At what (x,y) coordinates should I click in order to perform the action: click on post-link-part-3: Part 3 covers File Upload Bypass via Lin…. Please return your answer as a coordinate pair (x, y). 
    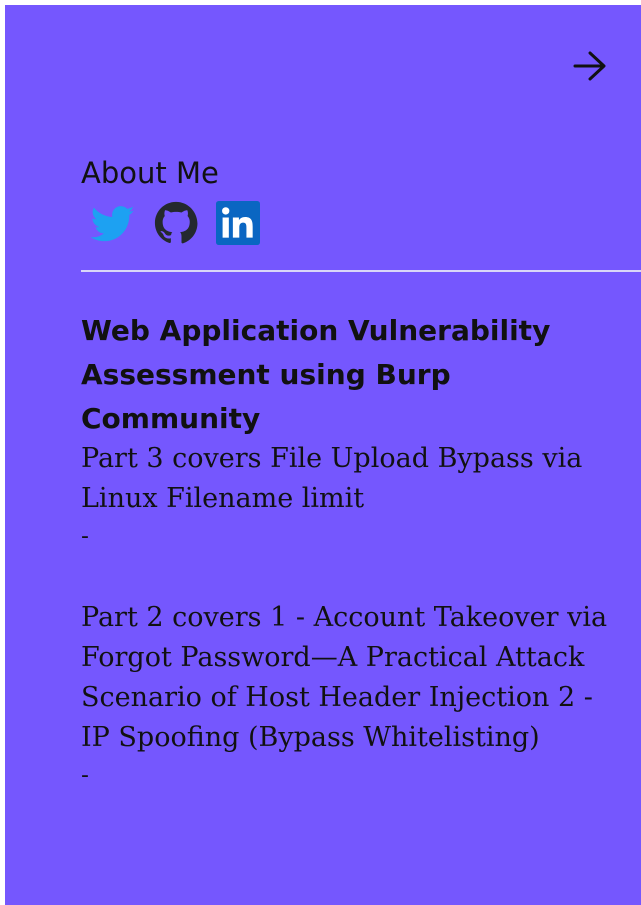
    Looking at the image, I should click on (353, 497).